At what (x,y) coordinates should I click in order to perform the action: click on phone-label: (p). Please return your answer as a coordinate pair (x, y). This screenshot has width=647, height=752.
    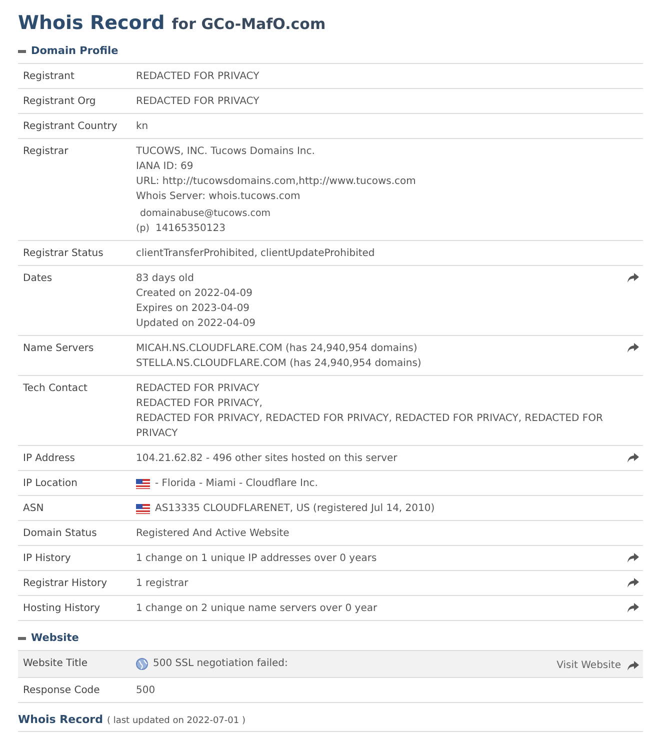
    Looking at the image, I should click on (143, 229).